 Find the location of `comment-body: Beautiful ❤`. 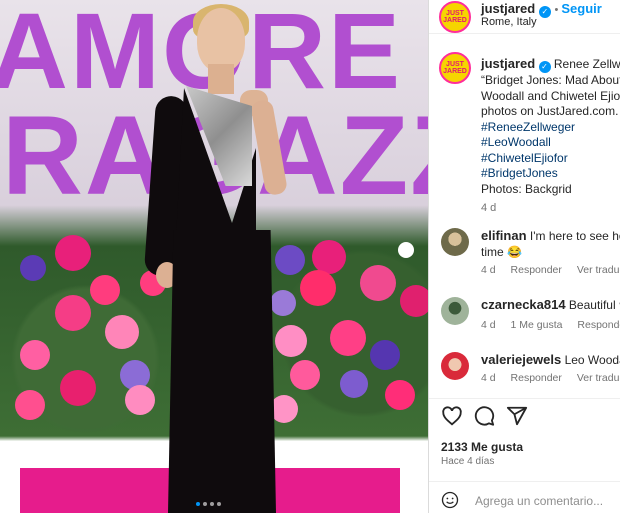

comment-body: Beautiful ❤ is located at coordinates (594, 305).